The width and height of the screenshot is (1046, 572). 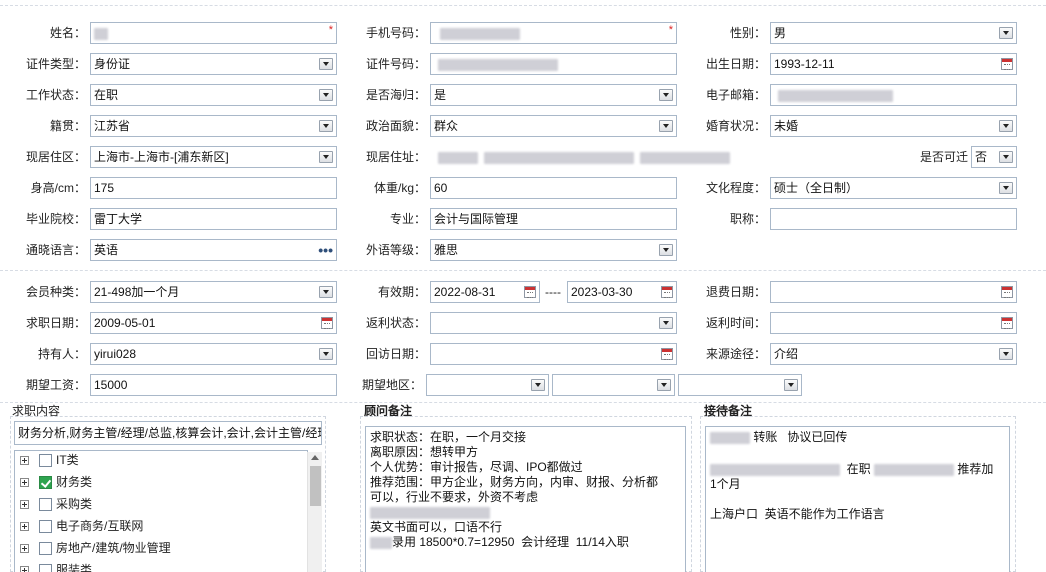 I want to click on refund-date-field, so click(x=893, y=292).